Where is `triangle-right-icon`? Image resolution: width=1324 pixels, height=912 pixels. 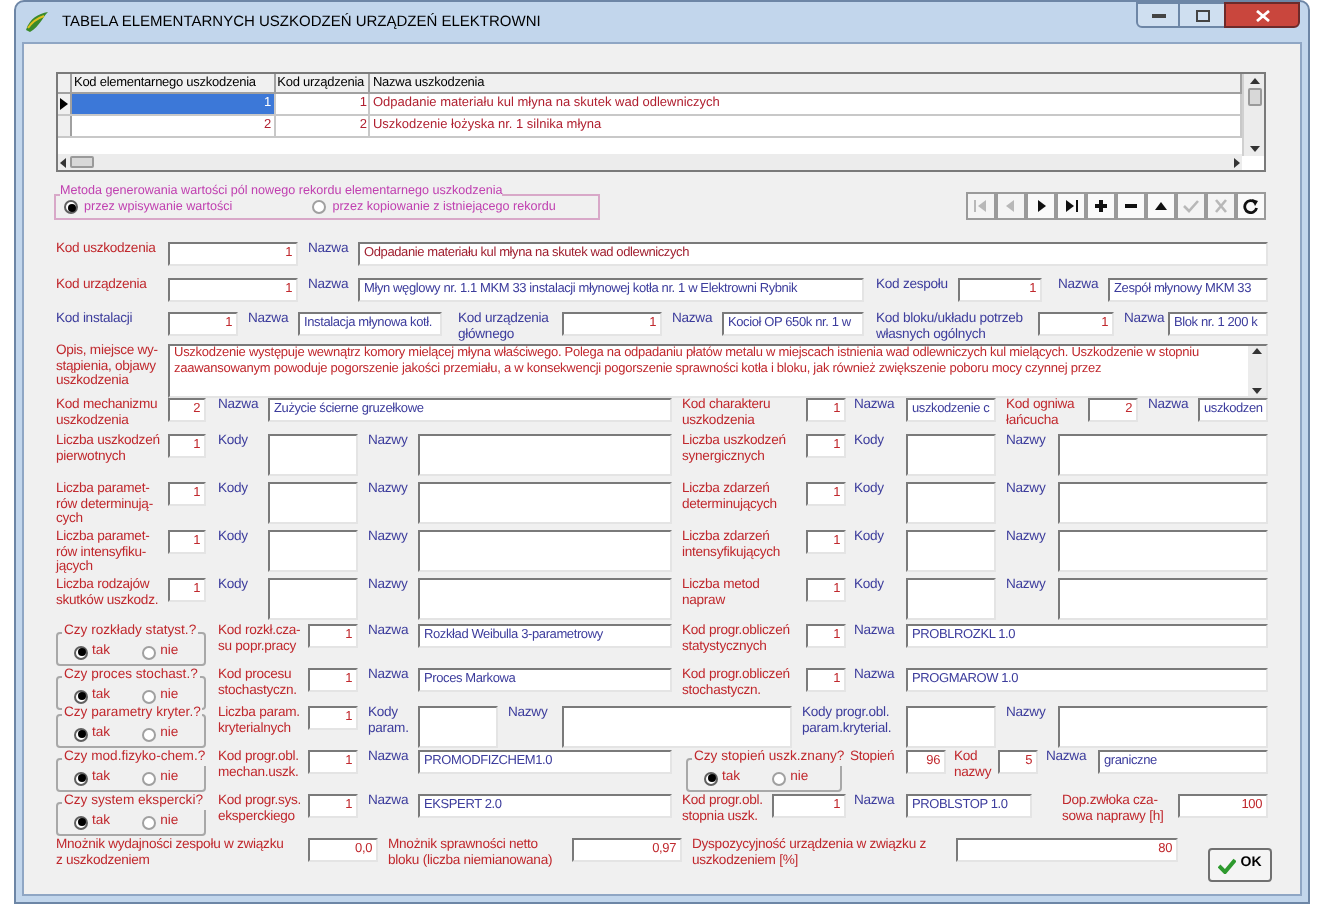
triangle-right-icon is located at coordinates (1041, 206).